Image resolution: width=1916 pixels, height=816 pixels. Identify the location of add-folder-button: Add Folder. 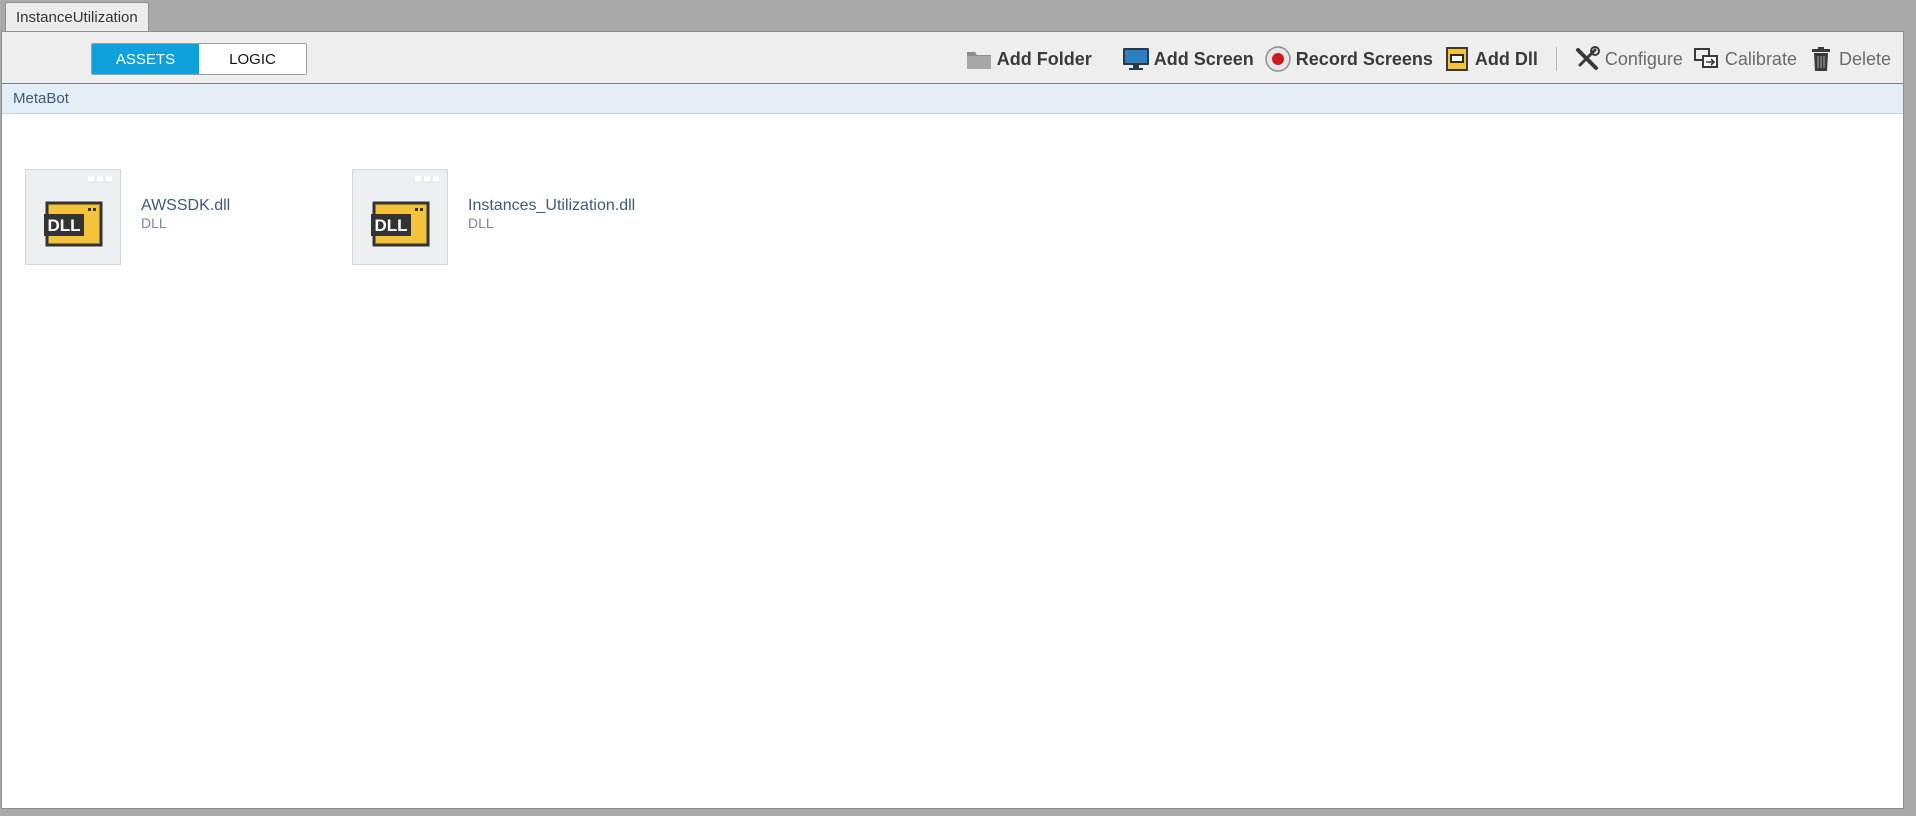
(1028, 59).